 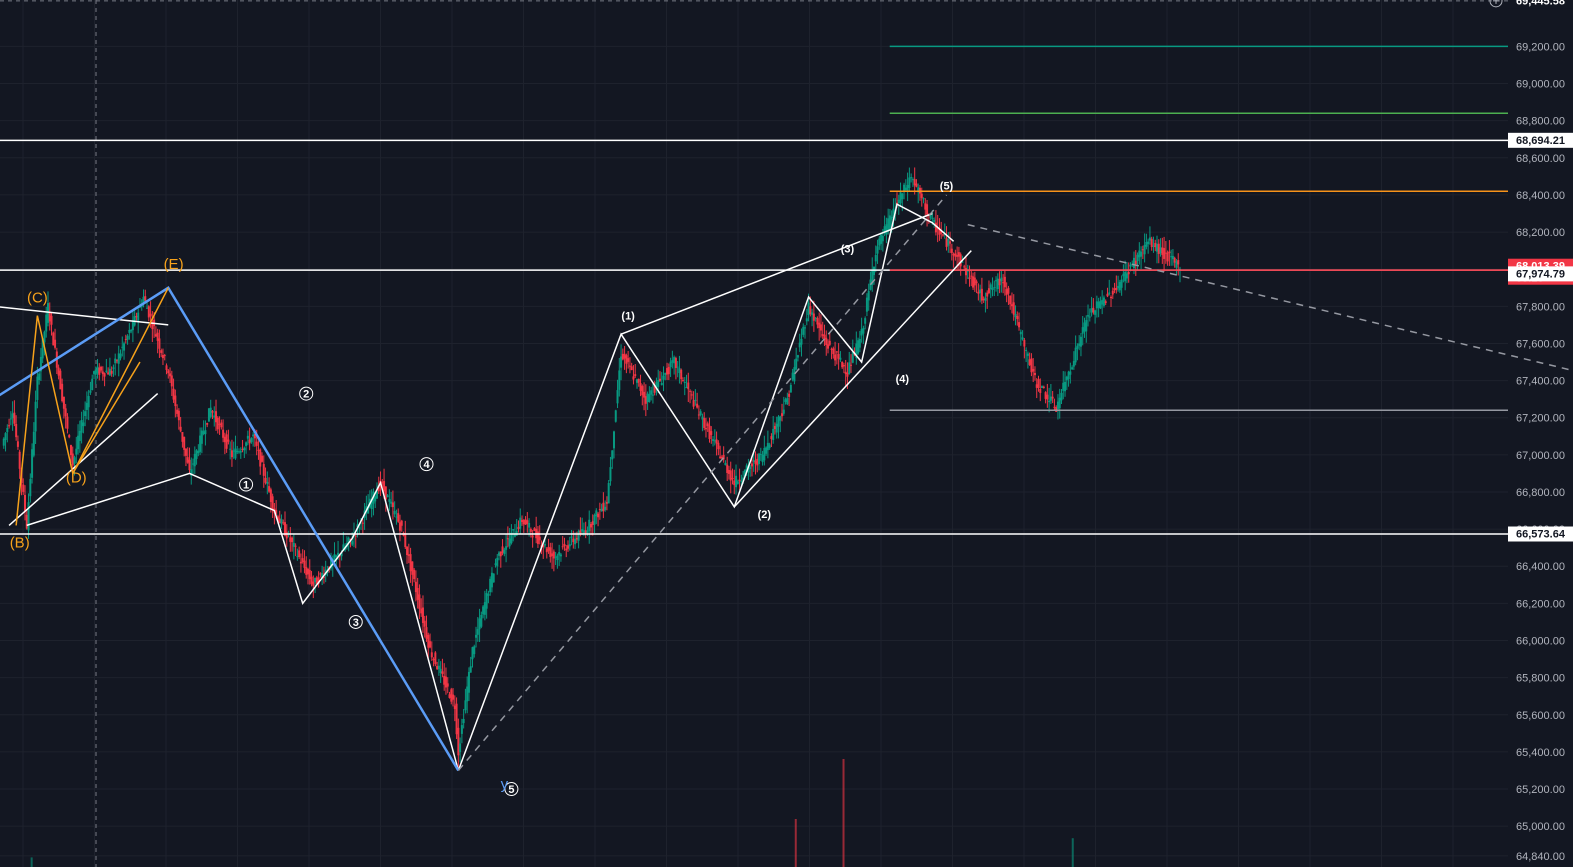 I want to click on wave-label: 3, so click(x=356, y=623).